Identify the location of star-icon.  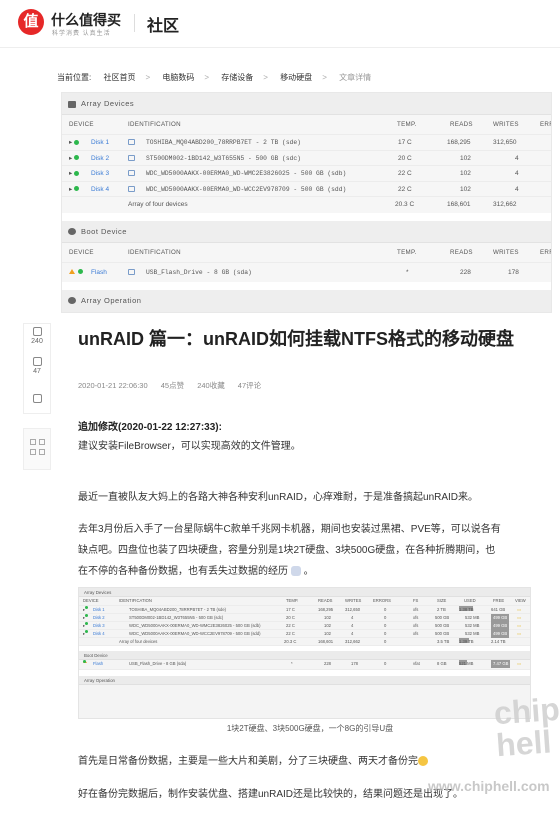
(37, 331).